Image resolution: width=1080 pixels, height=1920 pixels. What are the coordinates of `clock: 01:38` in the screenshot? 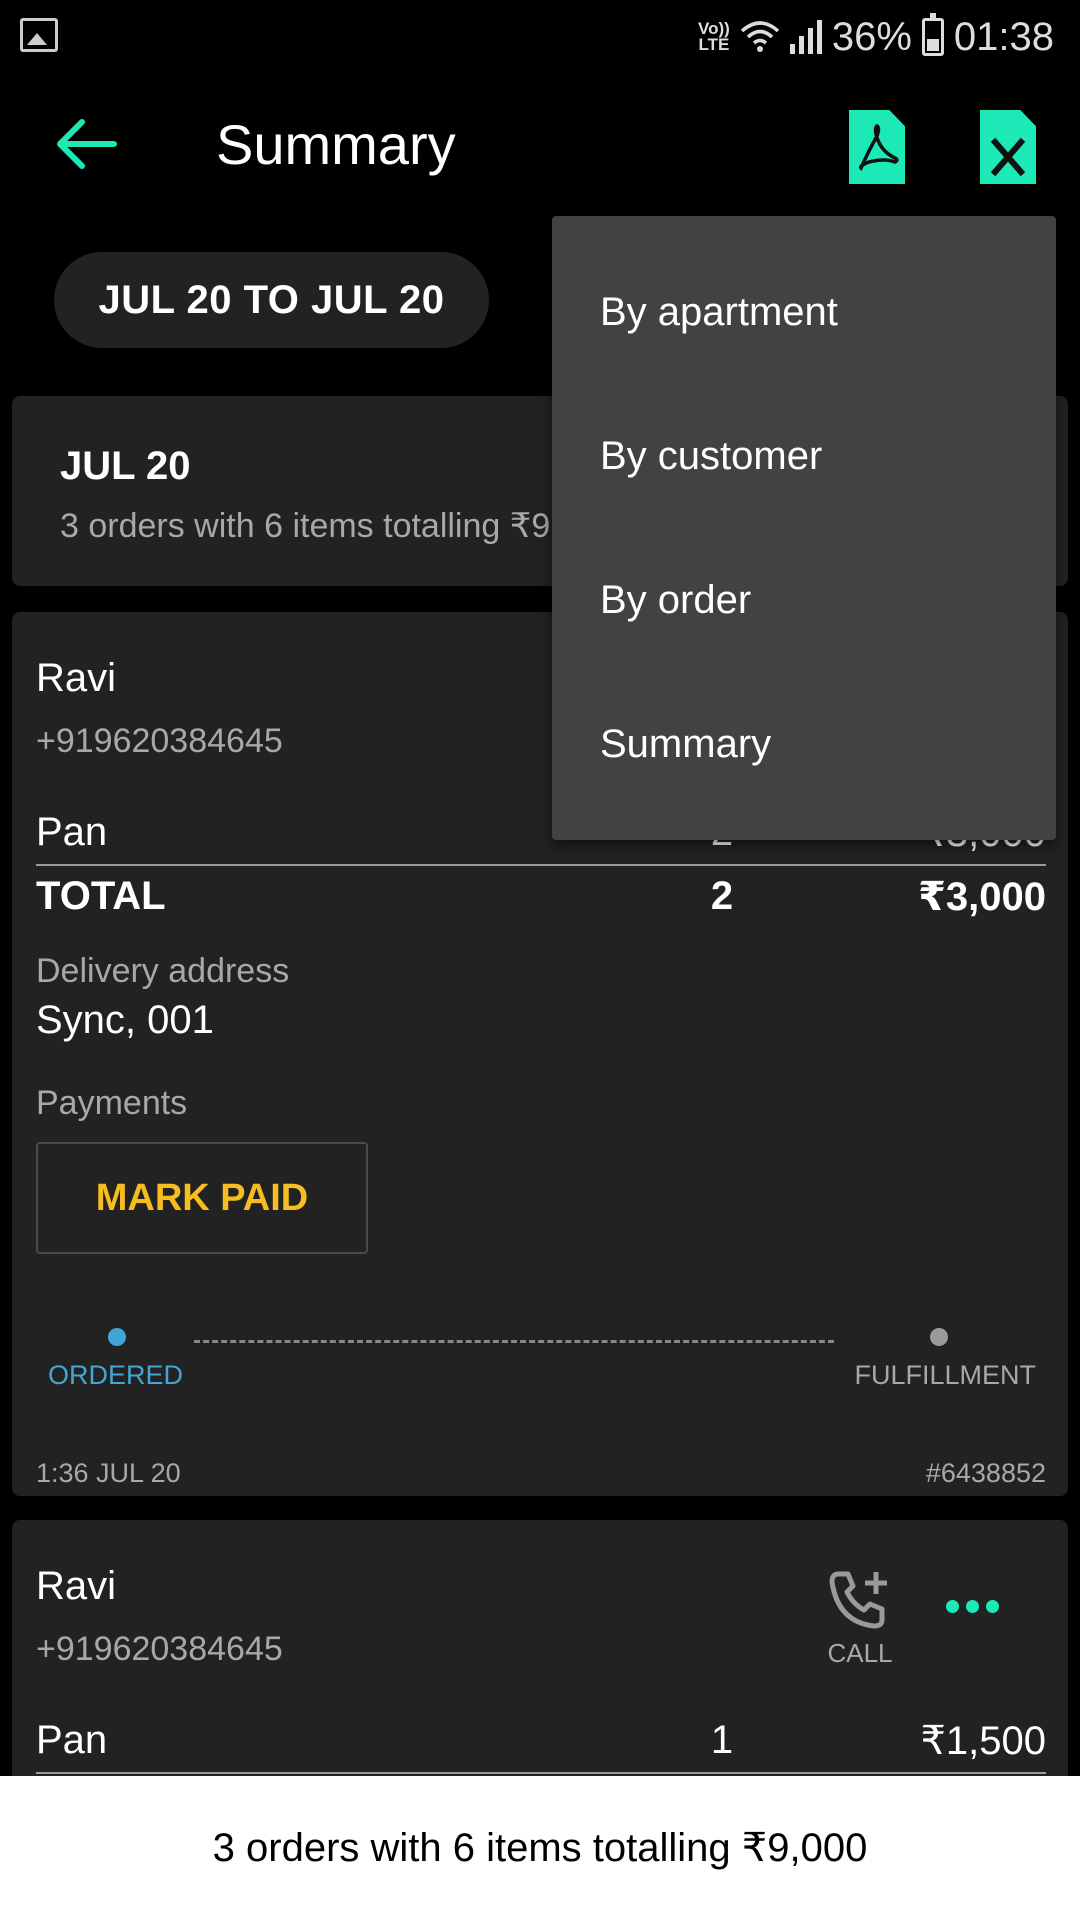 It's located at (1003, 36).